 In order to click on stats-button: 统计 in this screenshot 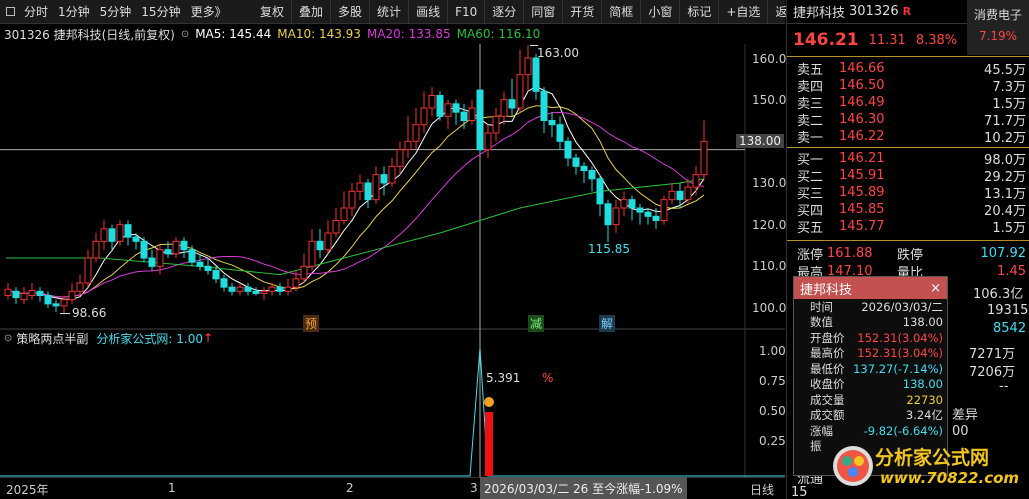, I will do `click(388, 12)`.